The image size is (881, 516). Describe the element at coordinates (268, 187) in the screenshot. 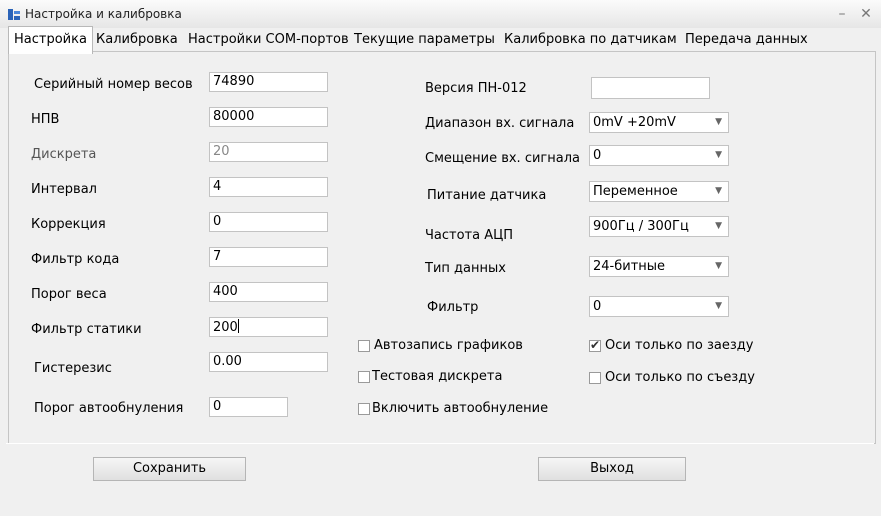

I see `interval-input: 4` at that location.